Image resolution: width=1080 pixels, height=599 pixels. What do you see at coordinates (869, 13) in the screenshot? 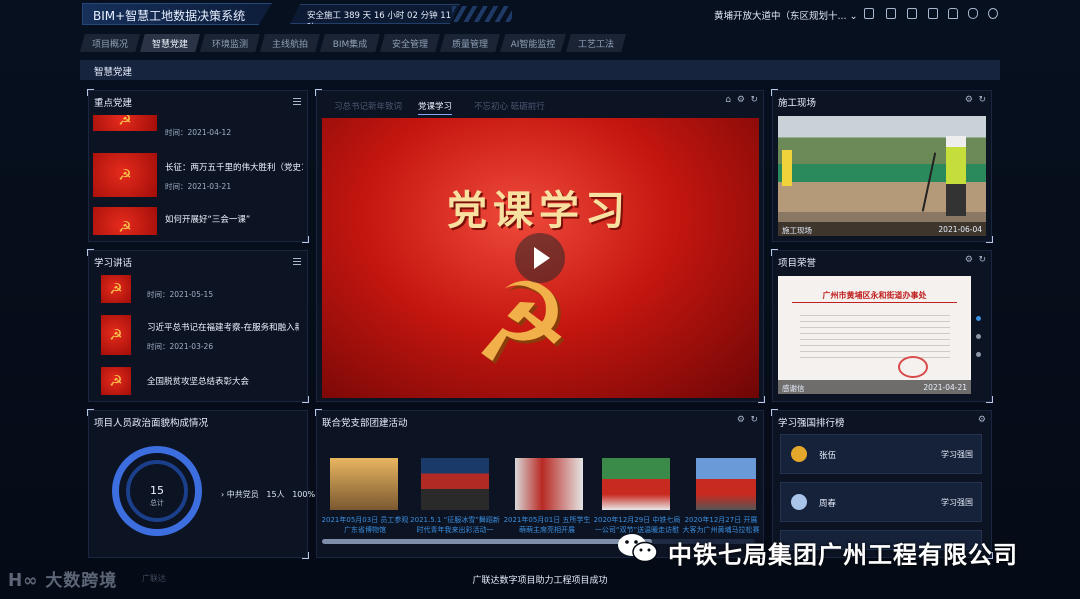
I see `grid-icon` at bounding box center [869, 13].